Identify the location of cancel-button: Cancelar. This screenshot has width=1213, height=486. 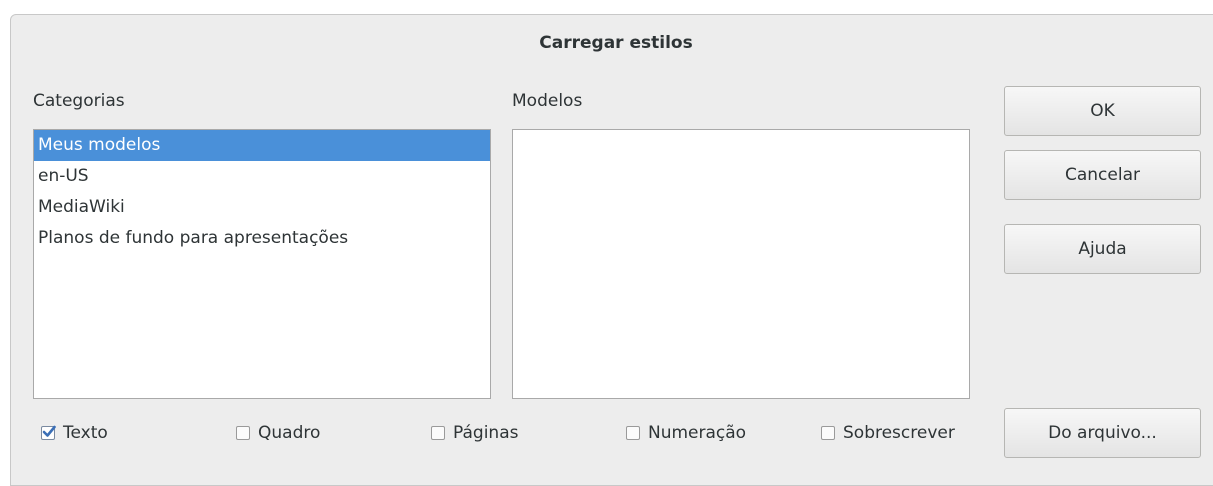
(1102, 175).